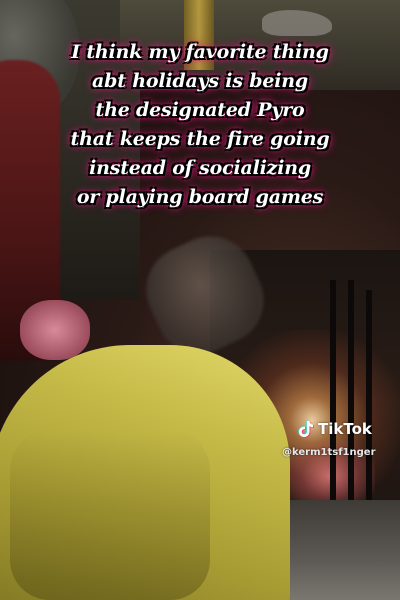 This screenshot has width=400, height=600. Describe the element at coordinates (306, 429) in the screenshot. I see `tiktok-note-icon` at that location.